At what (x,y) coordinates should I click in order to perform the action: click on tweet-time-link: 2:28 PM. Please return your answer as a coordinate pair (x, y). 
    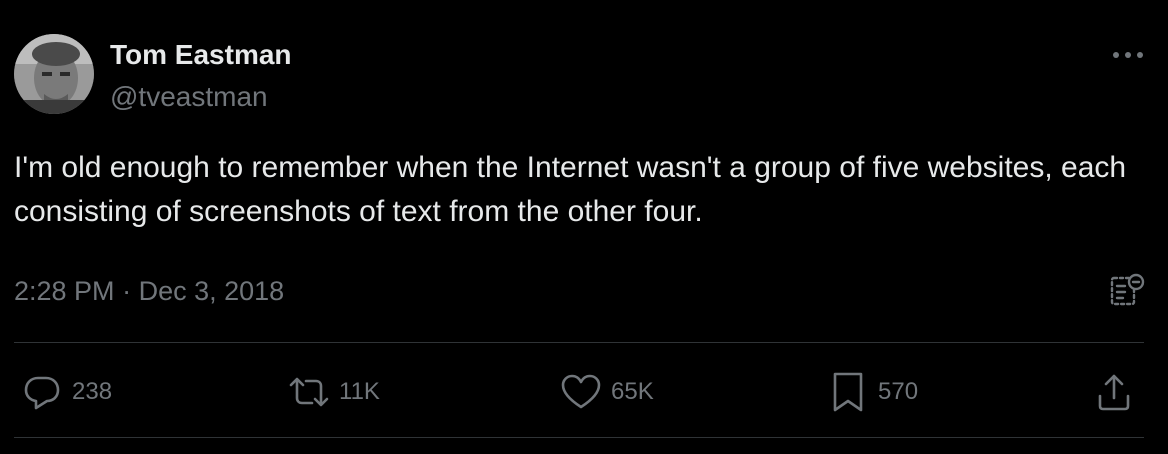
    Looking at the image, I should click on (64, 291).